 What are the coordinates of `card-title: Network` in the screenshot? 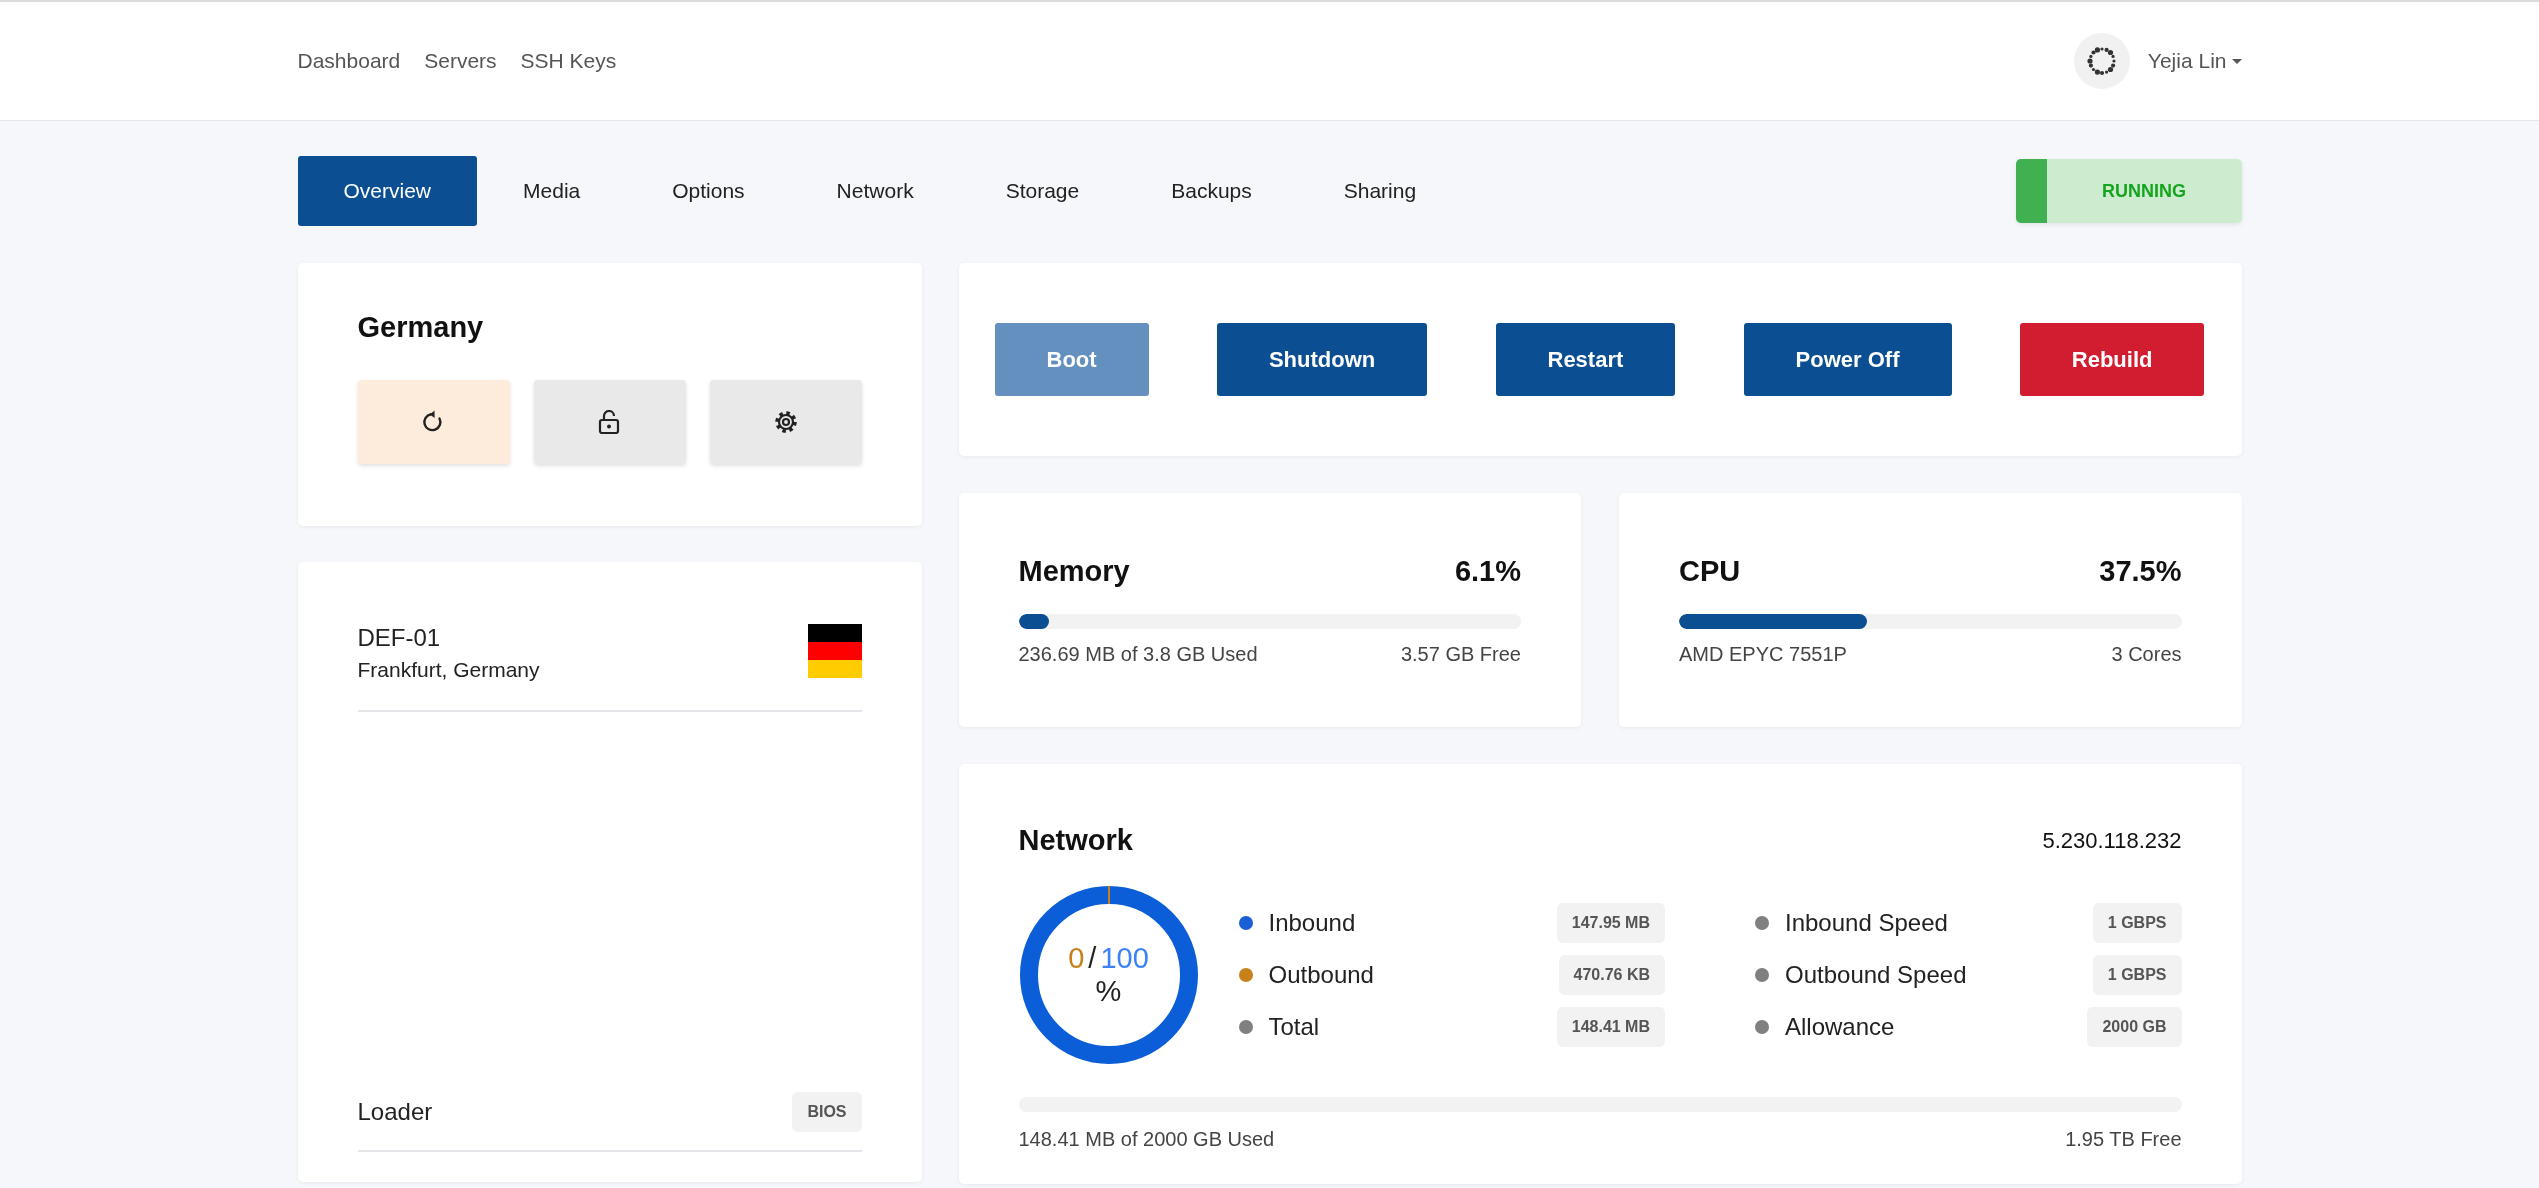 It's located at (1075, 840).